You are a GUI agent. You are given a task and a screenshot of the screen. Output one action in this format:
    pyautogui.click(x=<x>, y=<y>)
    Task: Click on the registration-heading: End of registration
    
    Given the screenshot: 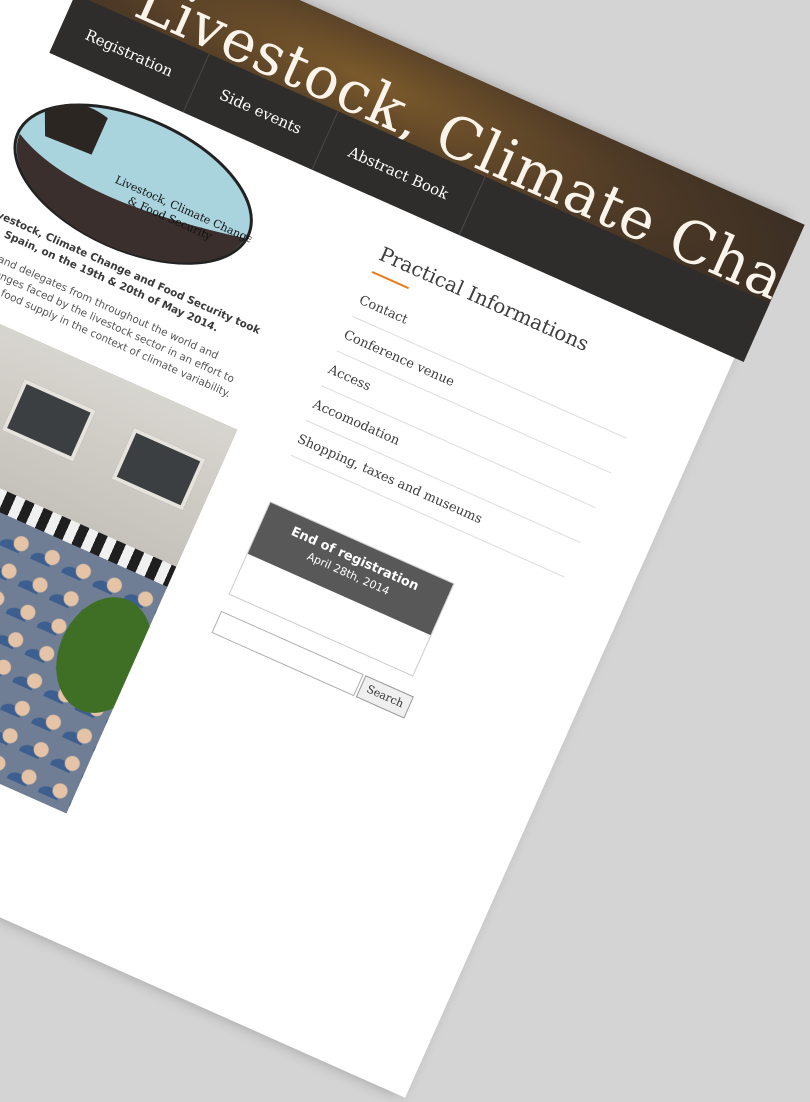 What is the action you would take?
    pyautogui.click(x=354, y=559)
    